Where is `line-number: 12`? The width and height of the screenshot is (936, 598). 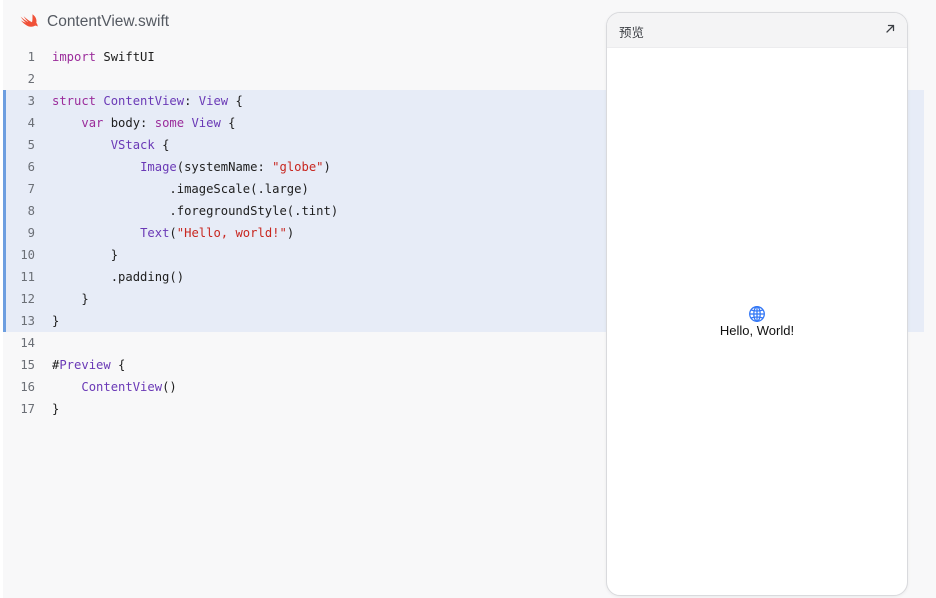 line-number: 12 is located at coordinates (27, 299).